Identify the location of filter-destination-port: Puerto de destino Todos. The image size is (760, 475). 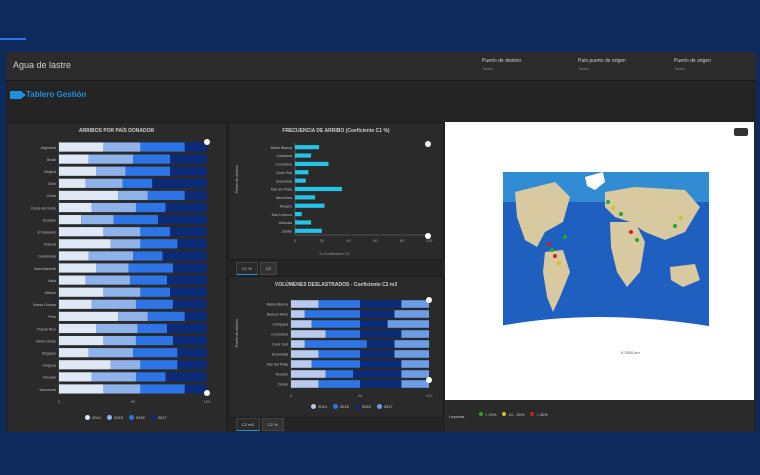
(501, 64).